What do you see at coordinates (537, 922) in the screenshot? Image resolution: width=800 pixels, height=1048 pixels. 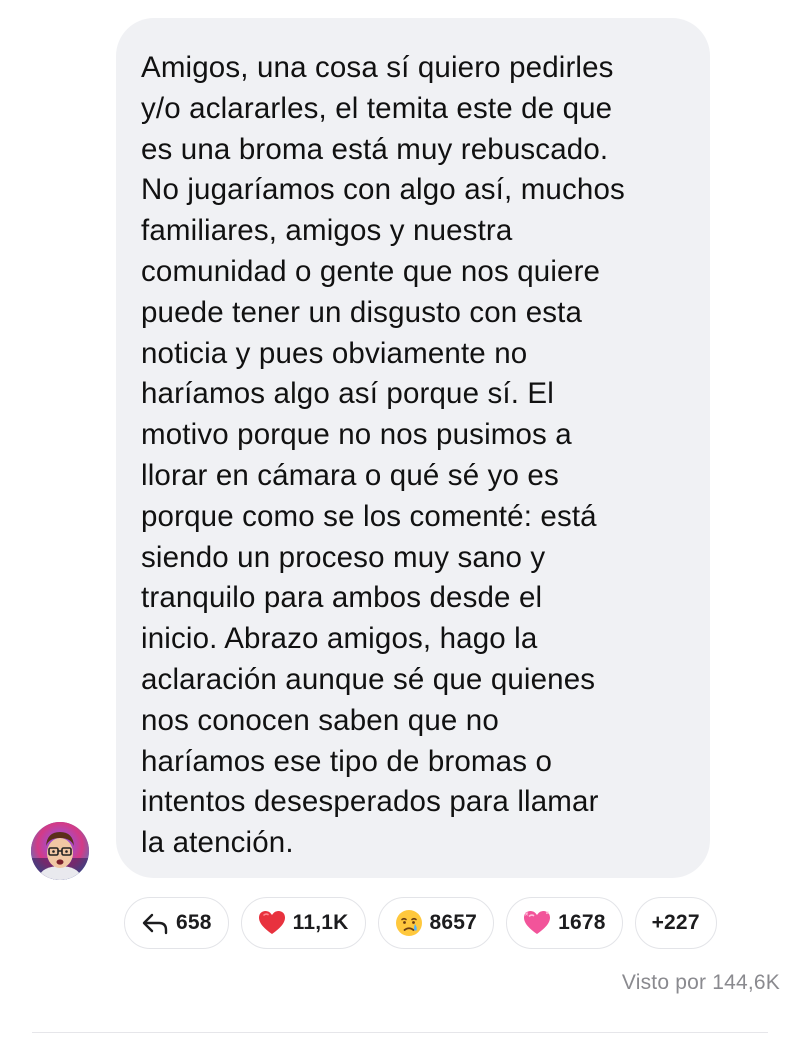 I see `pink-heart-icon` at bounding box center [537, 922].